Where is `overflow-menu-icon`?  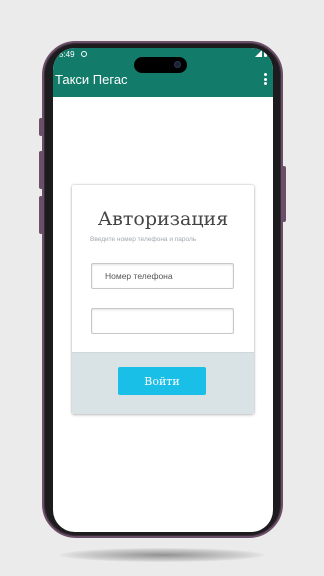 overflow-menu-icon is located at coordinates (265, 79).